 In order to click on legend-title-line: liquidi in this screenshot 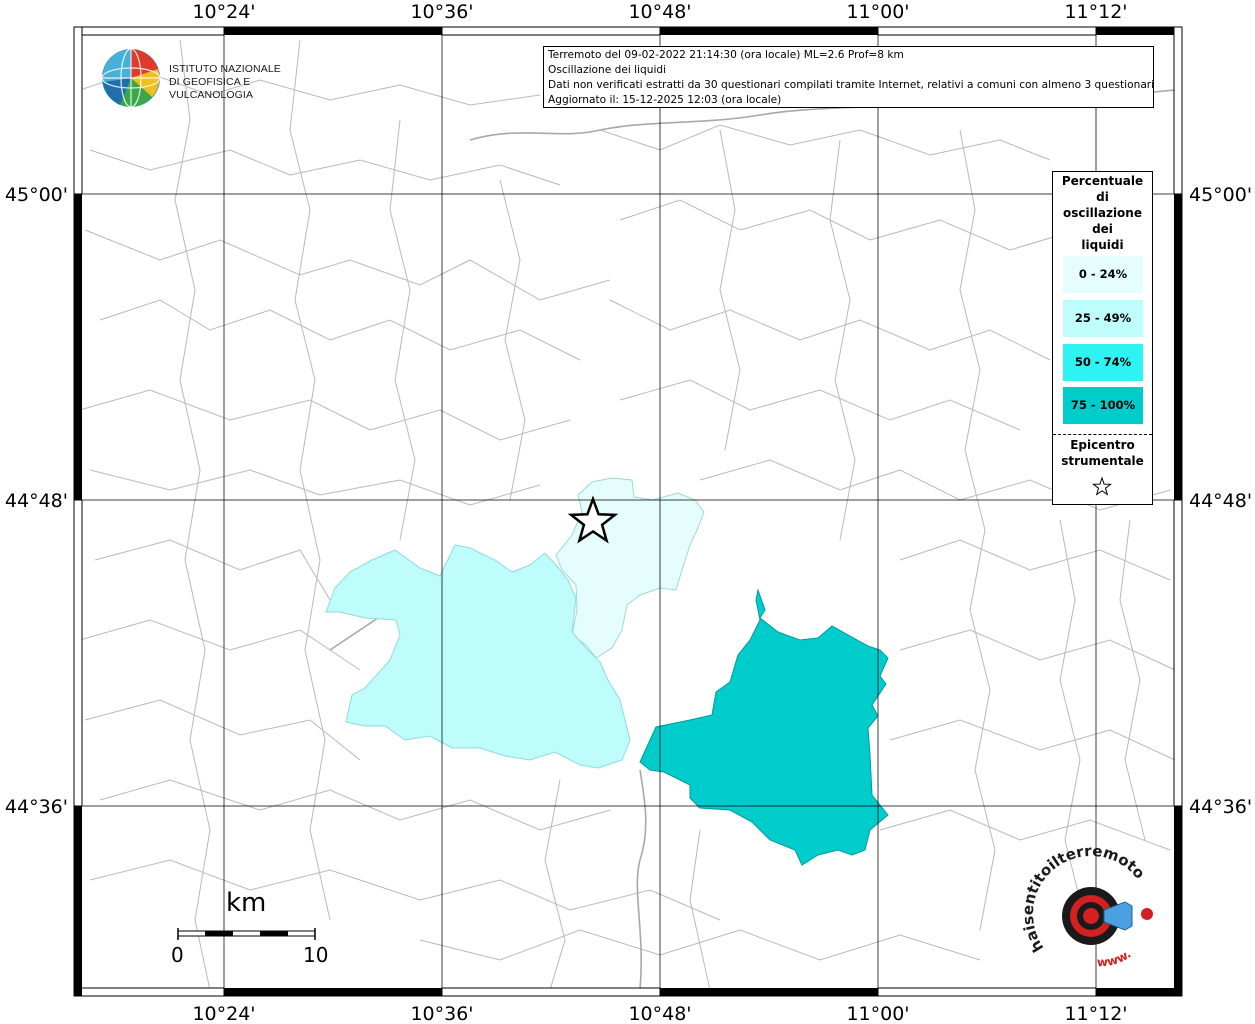, I will do `click(1102, 245)`.